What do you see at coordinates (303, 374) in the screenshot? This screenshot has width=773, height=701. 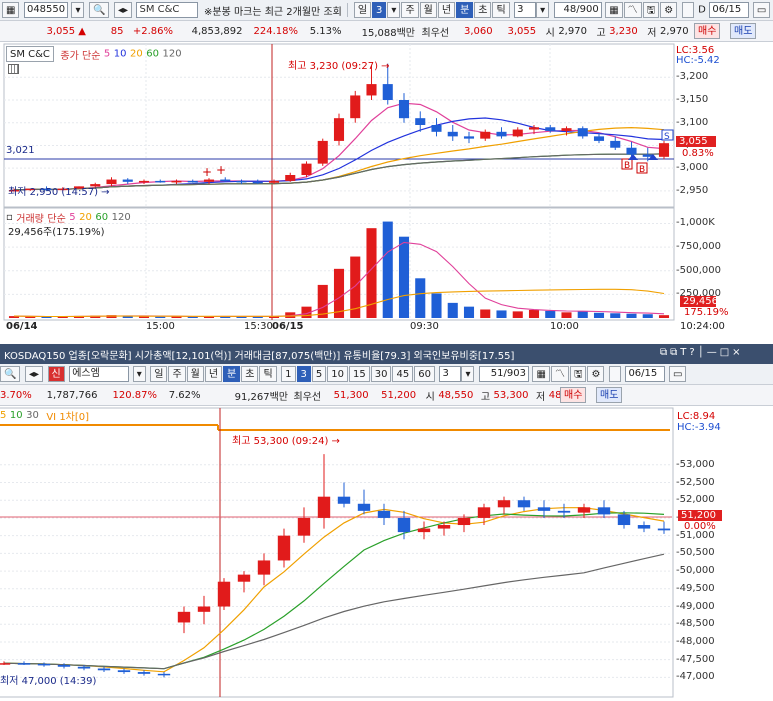 I see `interval-3: 3` at bounding box center [303, 374].